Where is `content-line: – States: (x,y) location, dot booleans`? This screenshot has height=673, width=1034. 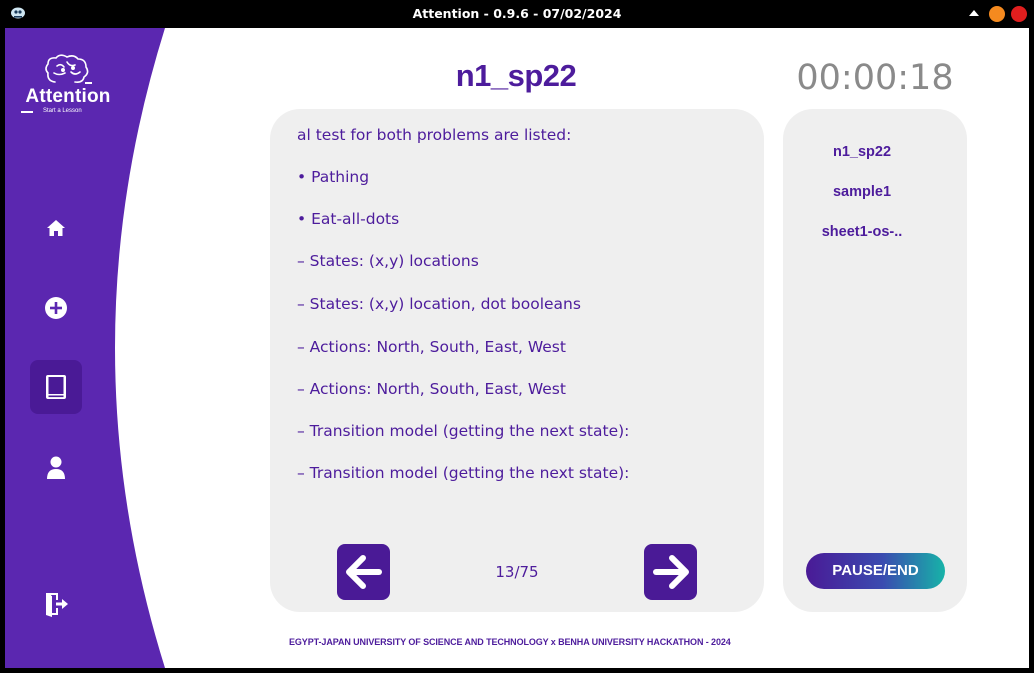
content-line: – States: (x,y) location, dot booleans is located at coordinates (439, 304).